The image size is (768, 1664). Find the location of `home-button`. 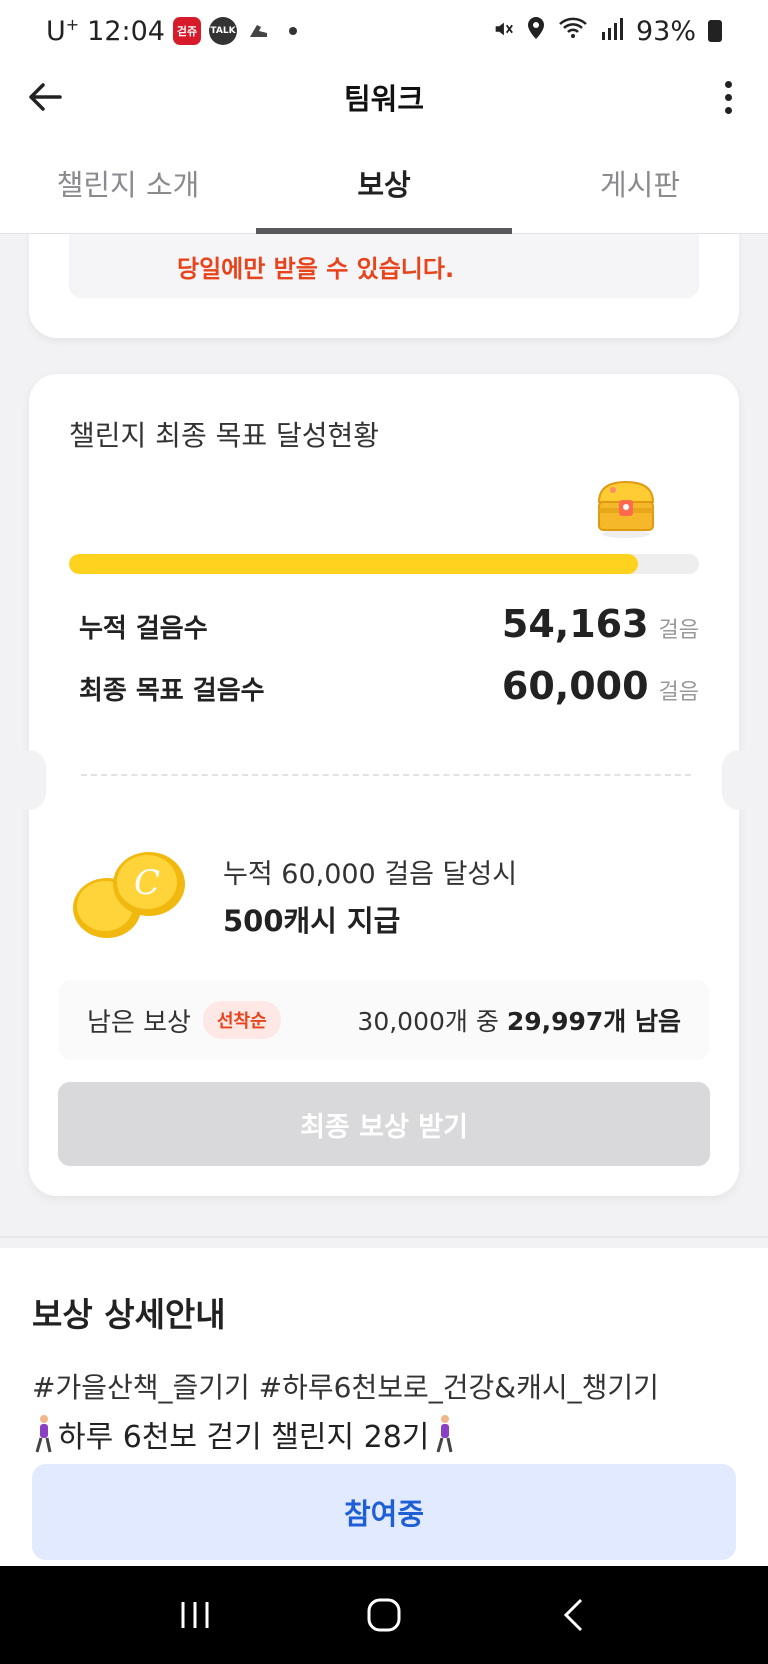

home-button is located at coordinates (384, 1615).